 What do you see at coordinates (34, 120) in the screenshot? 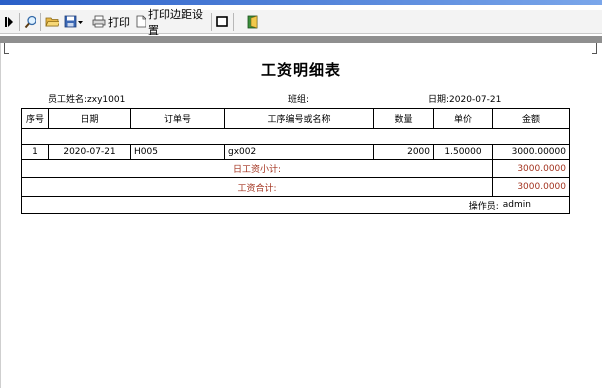
I see `column-header-no: 序号` at bounding box center [34, 120].